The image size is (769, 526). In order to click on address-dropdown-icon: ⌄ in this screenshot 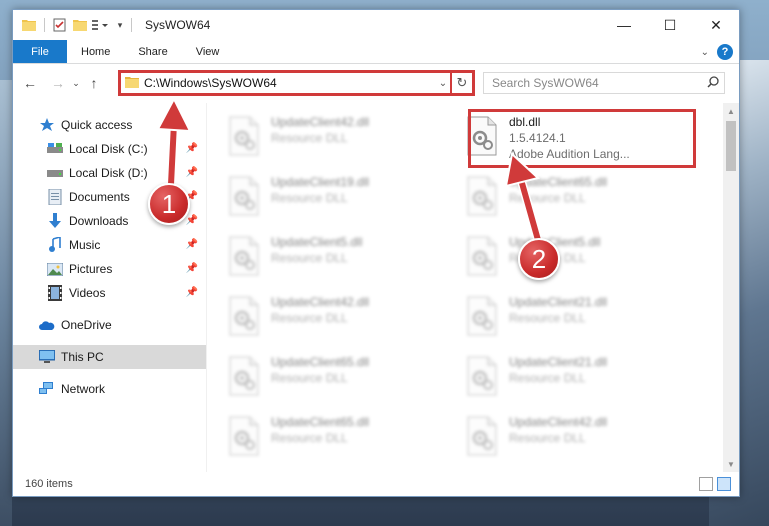, I will do `click(443, 83)`.